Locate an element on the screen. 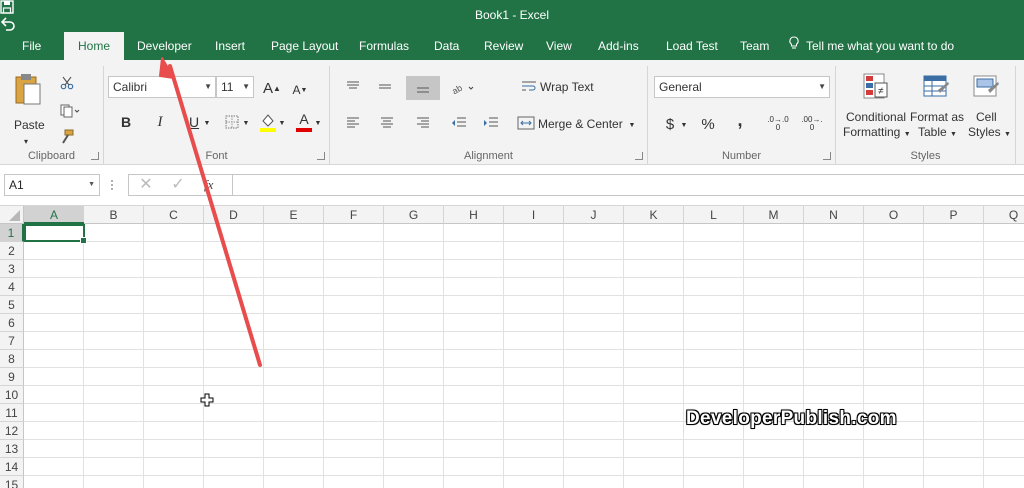  underline-dropdown-icon: ▼ is located at coordinates (207, 123).